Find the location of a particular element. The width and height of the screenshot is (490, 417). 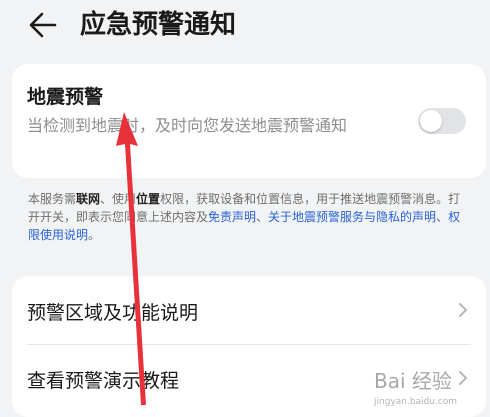

warning-area-function-label: 预警区域及功能说明 is located at coordinates (113, 313).